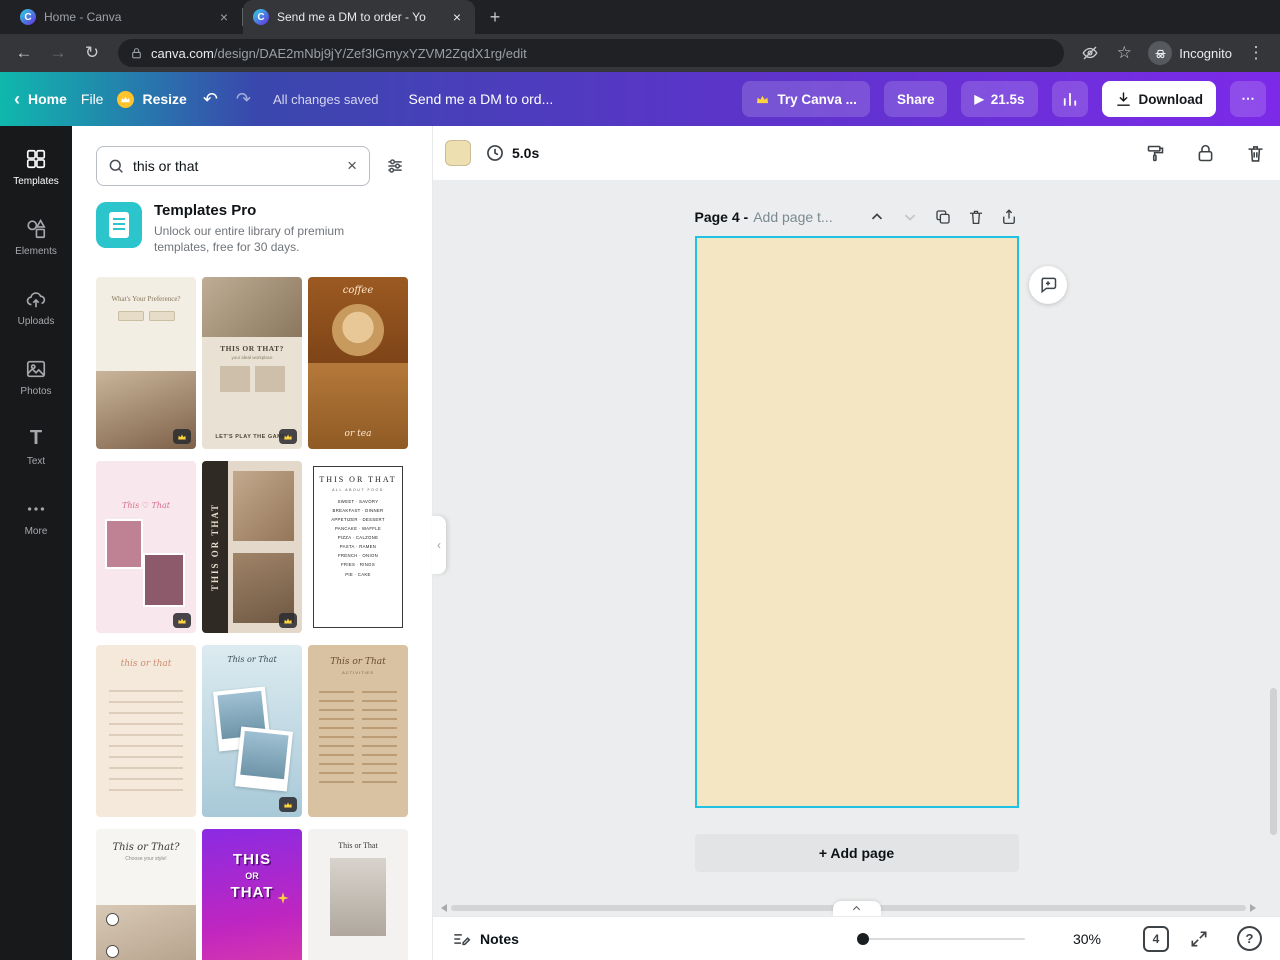  I want to click on sidebar-item-label: Templates, so click(36, 181).